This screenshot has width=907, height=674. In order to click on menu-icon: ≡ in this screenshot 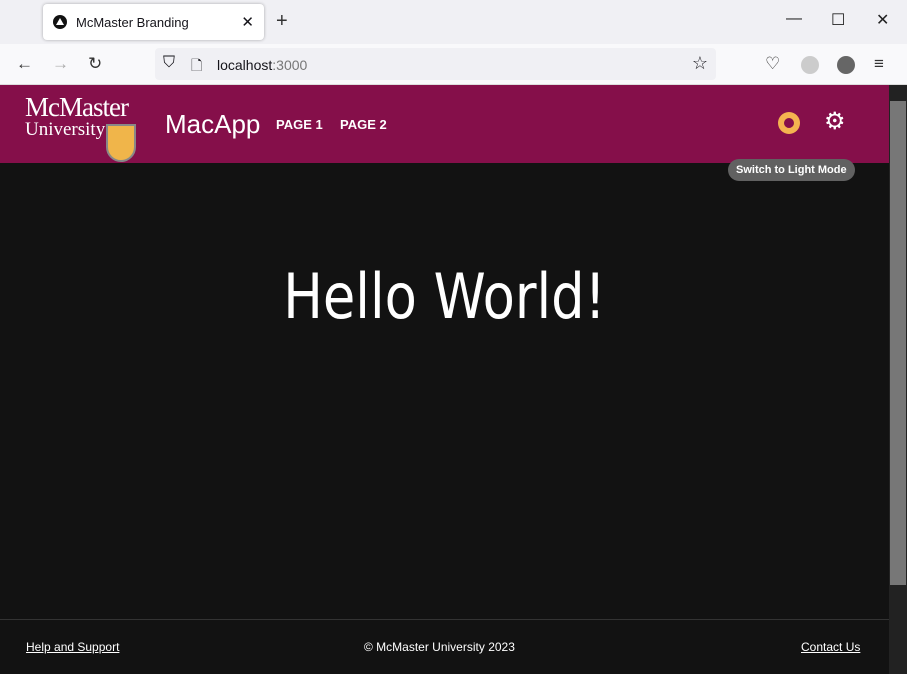, I will do `click(879, 64)`.